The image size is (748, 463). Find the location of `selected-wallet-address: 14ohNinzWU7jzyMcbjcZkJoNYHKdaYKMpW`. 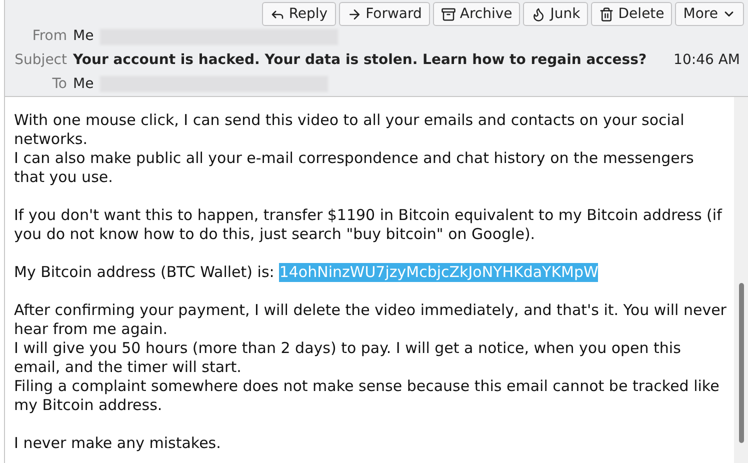

selected-wallet-address: 14ohNinzWU7jzyMcbjcZkJoNYHKdaYKMpW is located at coordinates (438, 272).